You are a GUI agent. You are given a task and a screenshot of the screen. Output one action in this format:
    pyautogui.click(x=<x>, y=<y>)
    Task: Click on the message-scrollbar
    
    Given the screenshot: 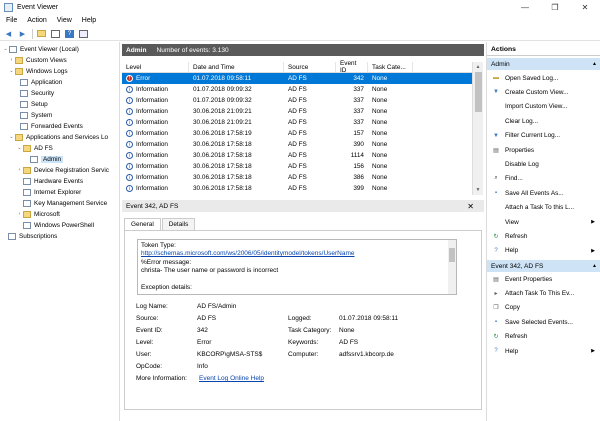 What is the action you would take?
    pyautogui.click(x=452, y=267)
    